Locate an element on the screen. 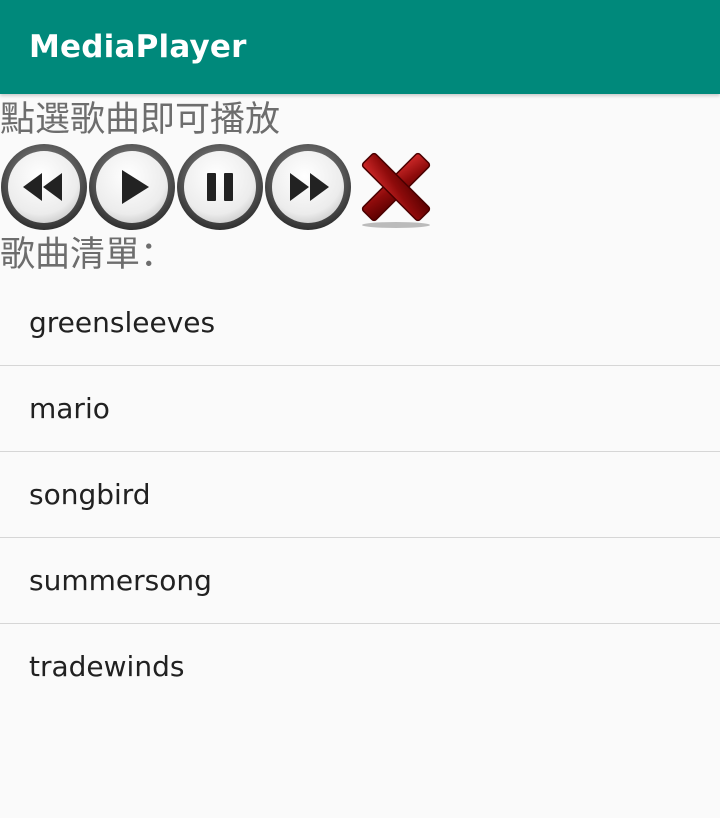 This screenshot has height=818, width=720. play-button is located at coordinates (132, 187).